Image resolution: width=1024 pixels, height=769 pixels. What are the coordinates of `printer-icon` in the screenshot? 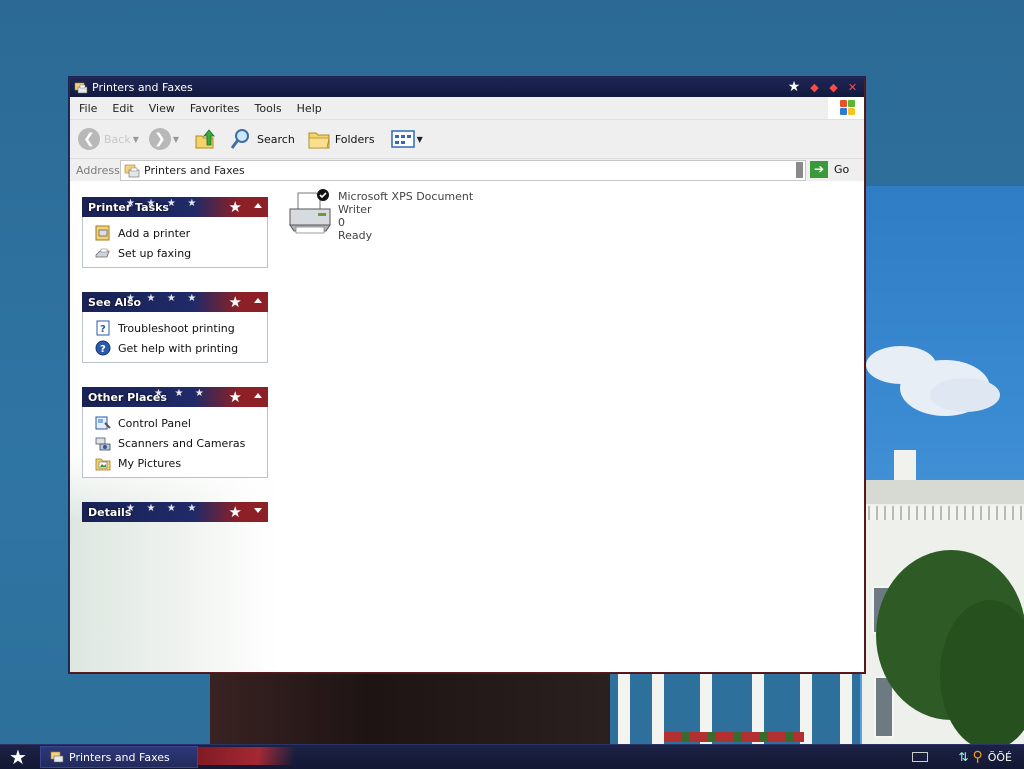 It's located at (310, 211).